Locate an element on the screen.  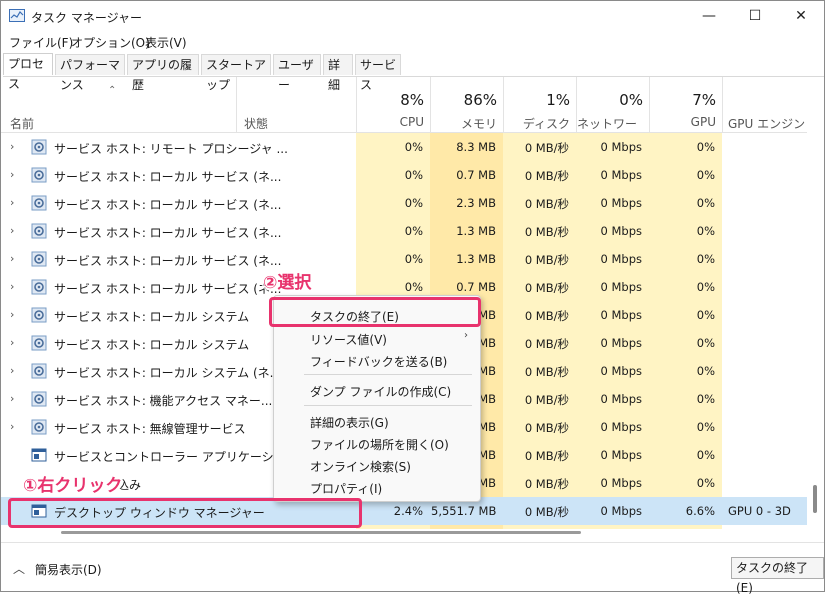
ctx-search-online: オンライン検索(S) is located at coordinates (360, 466).